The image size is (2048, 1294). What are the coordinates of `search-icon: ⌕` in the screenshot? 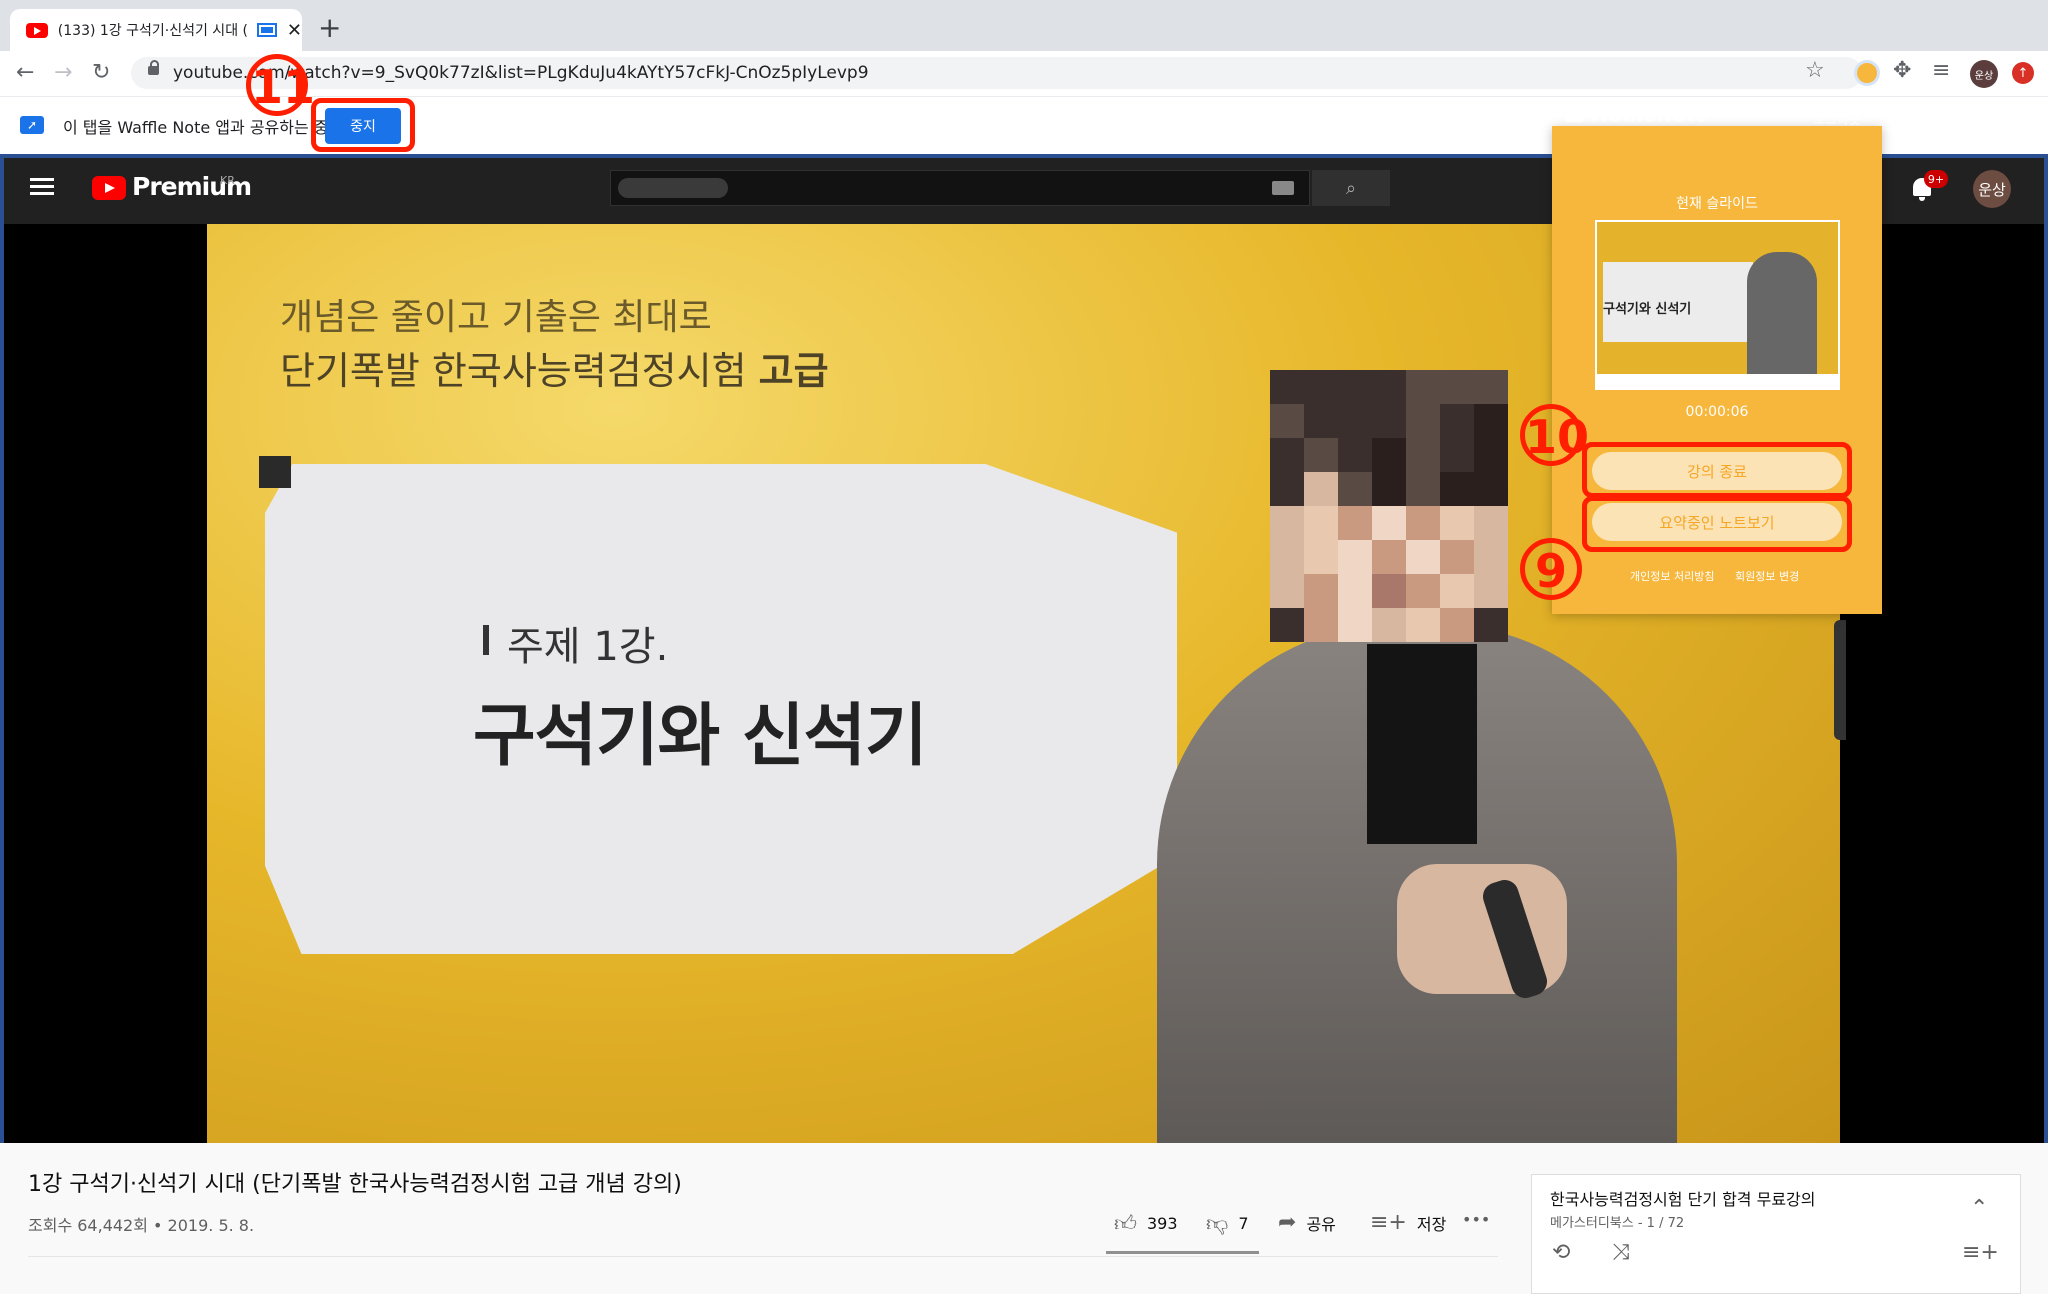 It's located at (1351, 188).